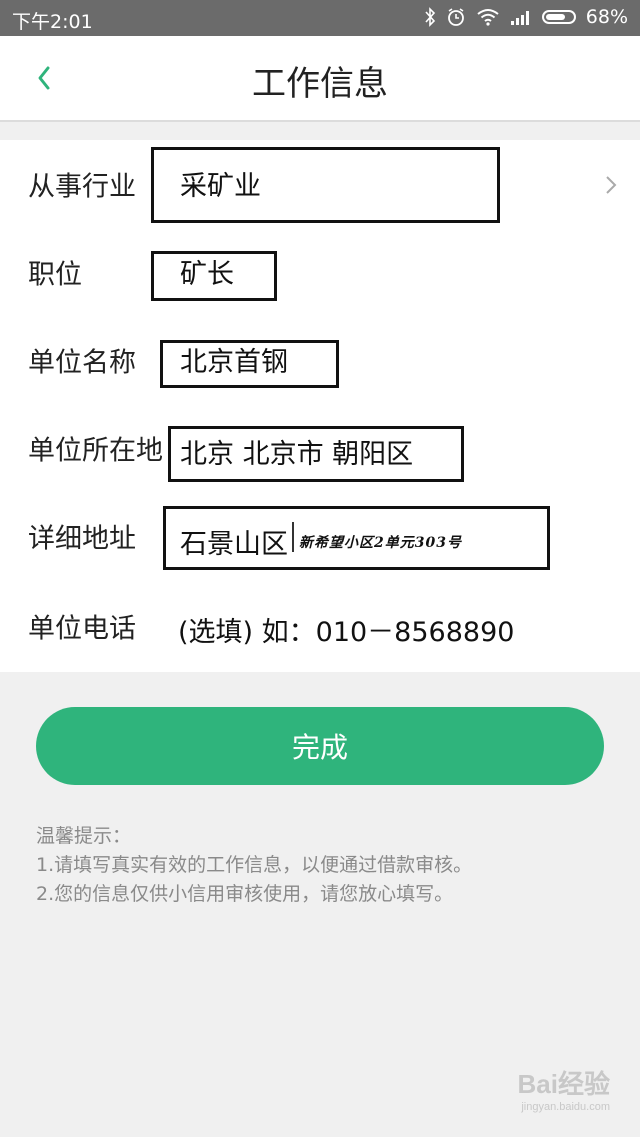 The height and width of the screenshot is (1137, 640). I want to click on status-bar: 下午2:01 68%, so click(320, 18).